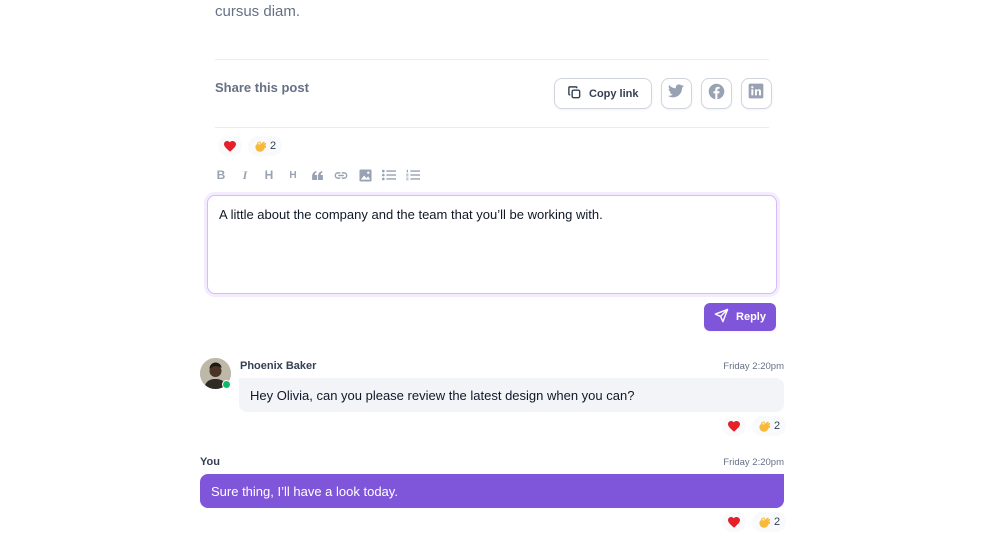 This screenshot has width=984, height=554. I want to click on share-linkedin-button, so click(756, 93).